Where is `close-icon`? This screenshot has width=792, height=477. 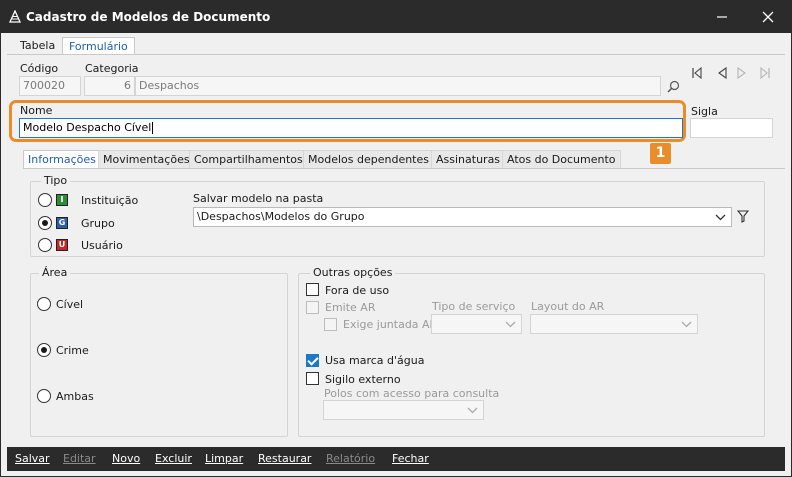
close-icon is located at coordinates (768, 17).